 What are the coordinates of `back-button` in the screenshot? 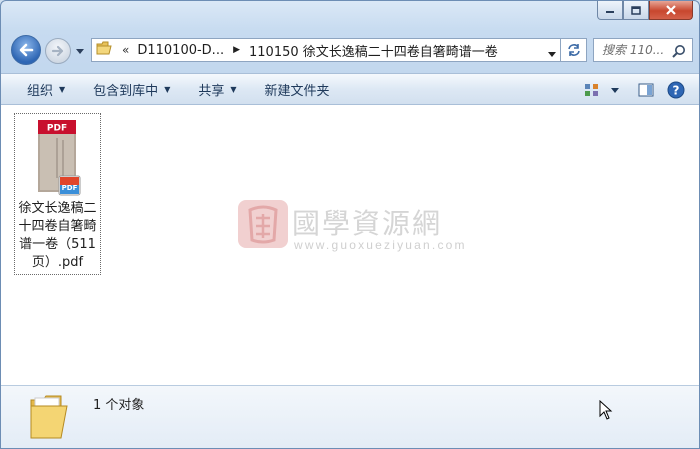 It's located at (26, 50).